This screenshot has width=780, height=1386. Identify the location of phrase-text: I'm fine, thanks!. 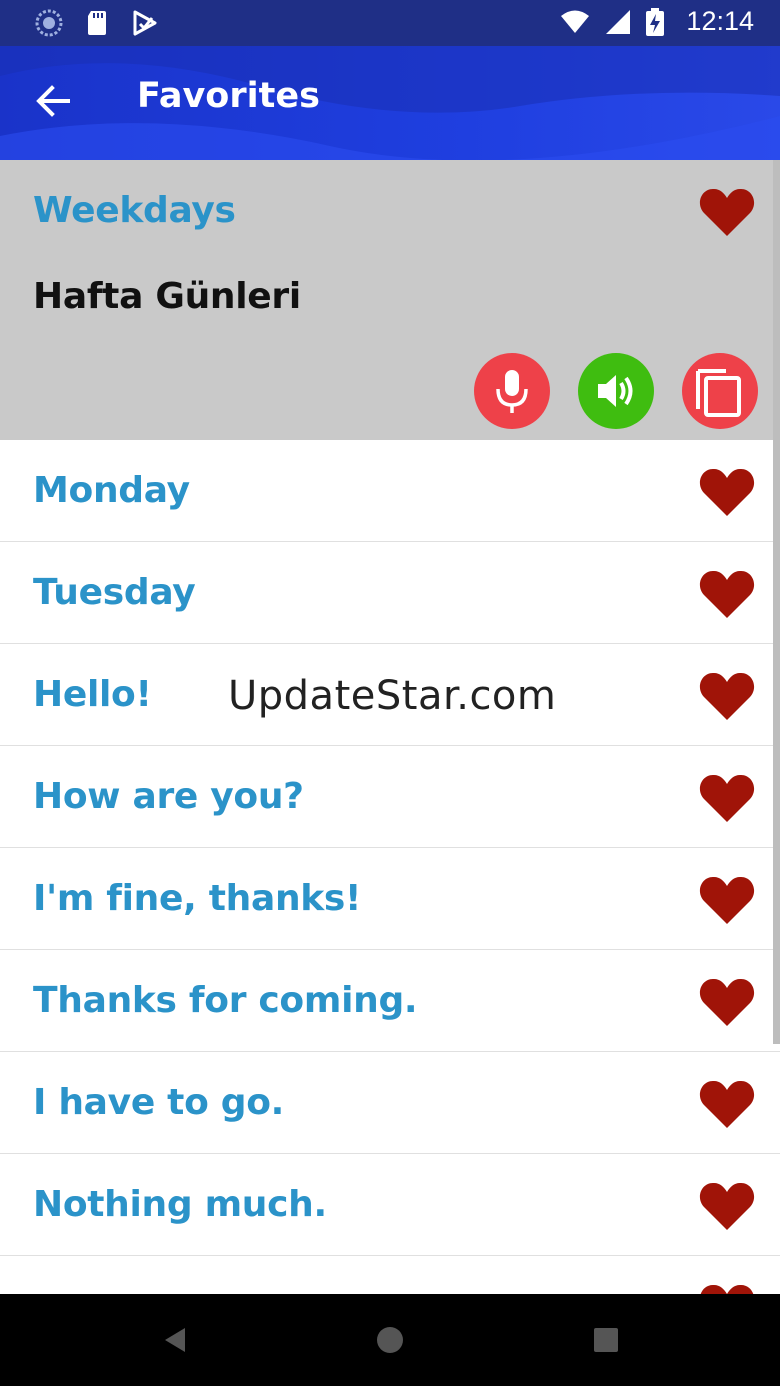
(197, 898).